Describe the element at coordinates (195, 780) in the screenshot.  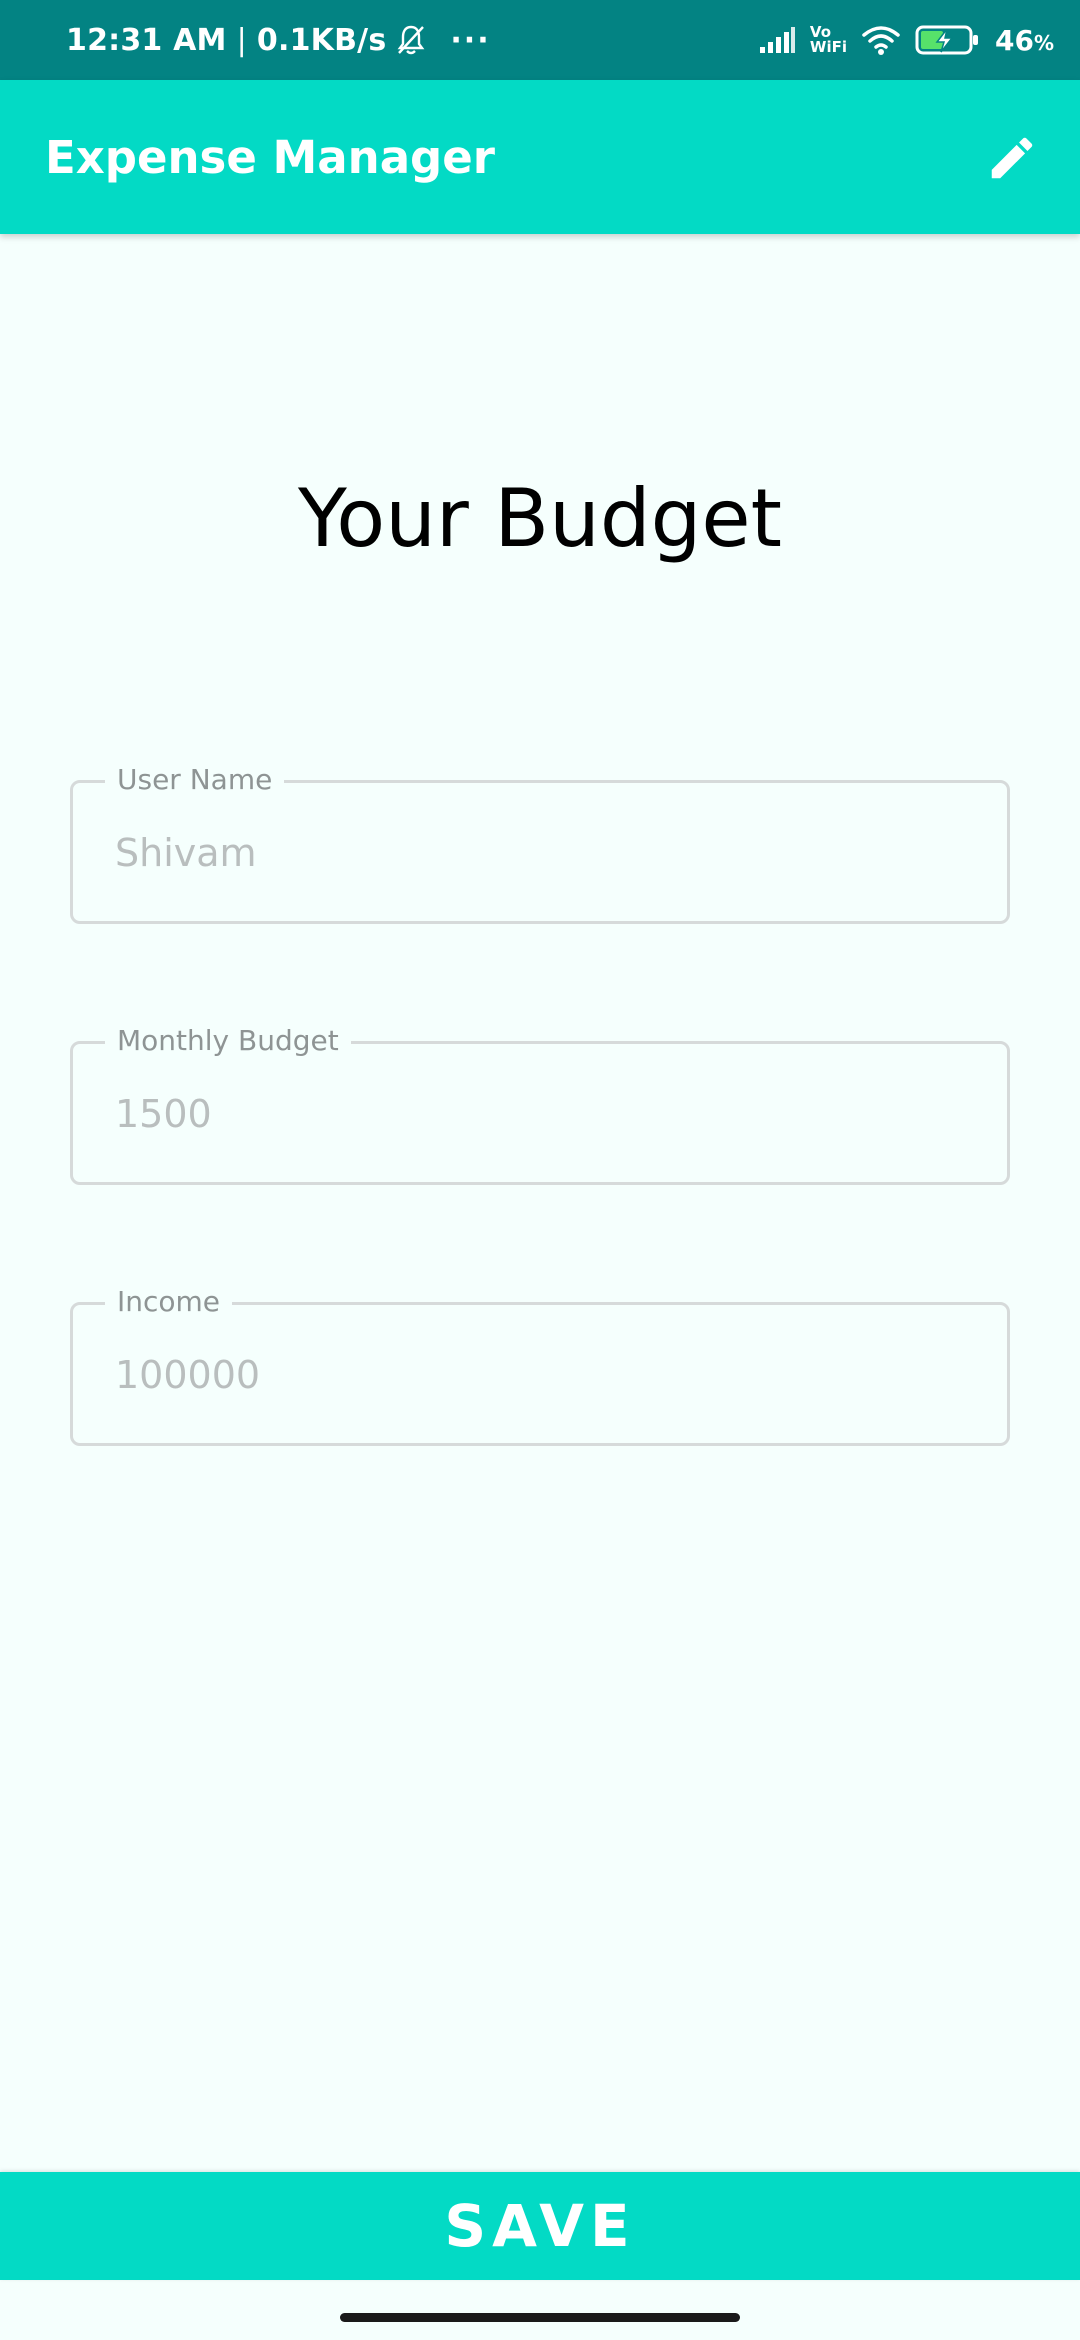
I see `user-name-label: User Name` at that location.